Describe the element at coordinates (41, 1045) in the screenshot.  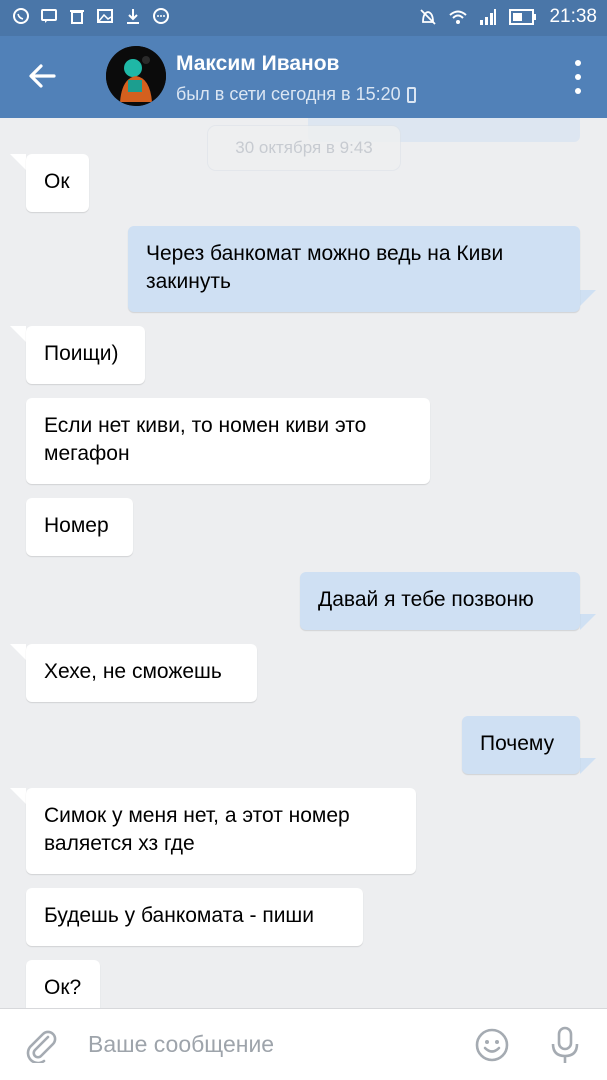
I see `paperclip-icon` at that location.